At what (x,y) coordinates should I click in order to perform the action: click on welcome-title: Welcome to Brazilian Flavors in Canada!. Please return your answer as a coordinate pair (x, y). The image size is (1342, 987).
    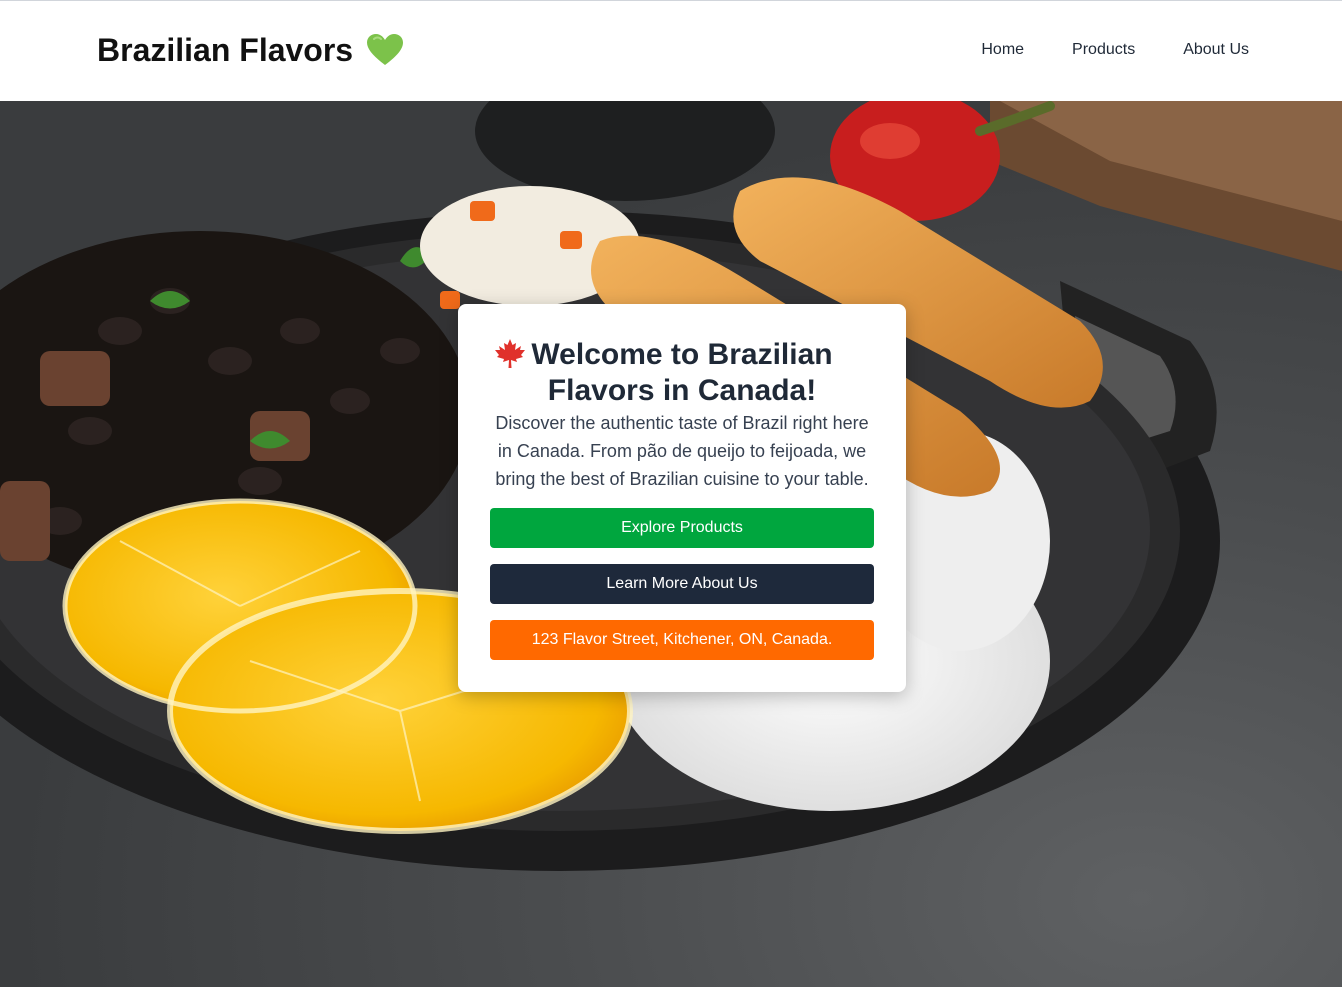
    Looking at the image, I should click on (682, 373).